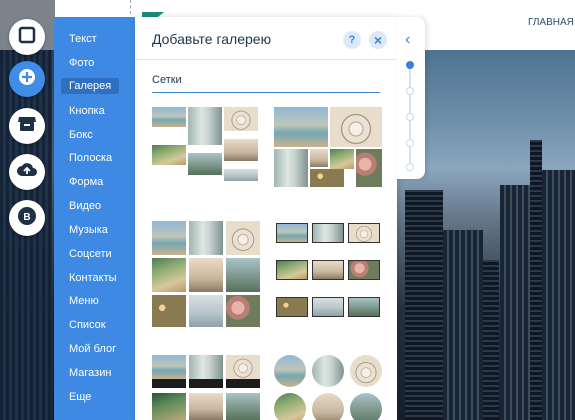  I want to click on category-menu: Меню, so click(84, 301).